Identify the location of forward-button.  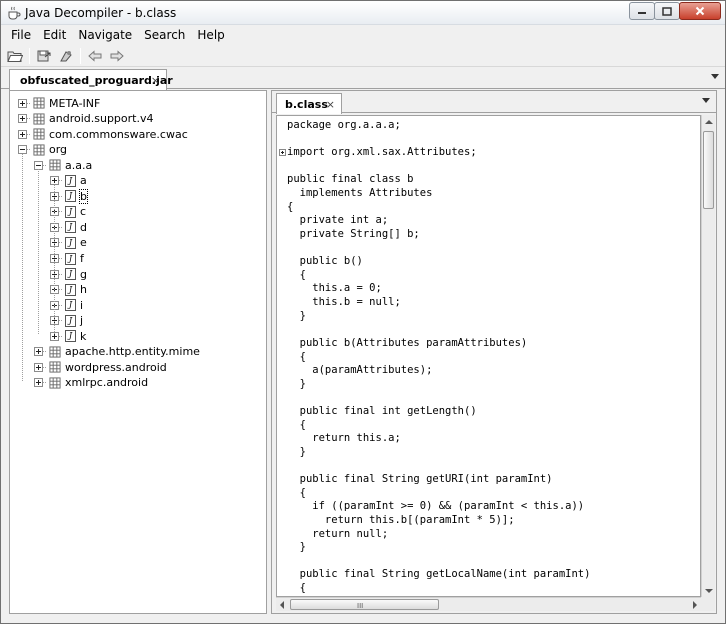
(117, 56).